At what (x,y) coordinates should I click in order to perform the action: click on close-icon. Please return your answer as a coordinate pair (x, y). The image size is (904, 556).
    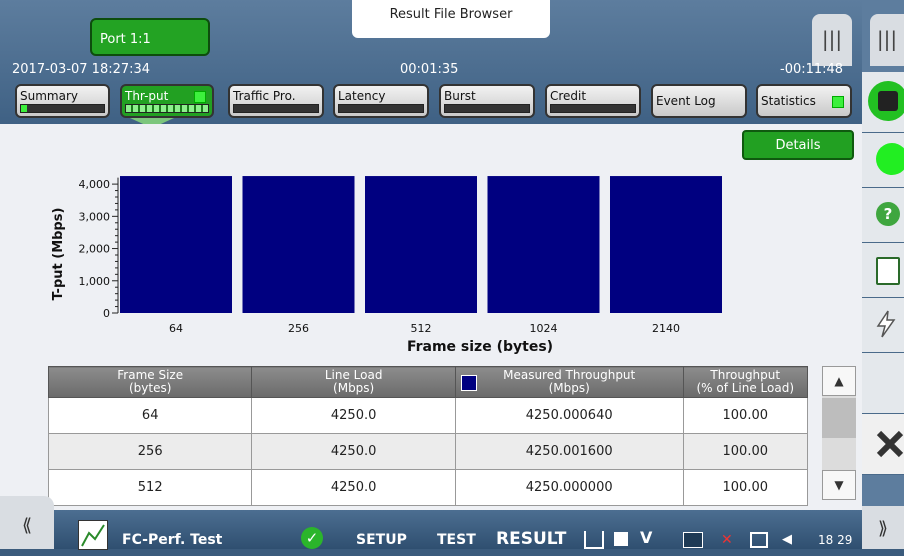
    Looking at the image, I should click on (890, 444).